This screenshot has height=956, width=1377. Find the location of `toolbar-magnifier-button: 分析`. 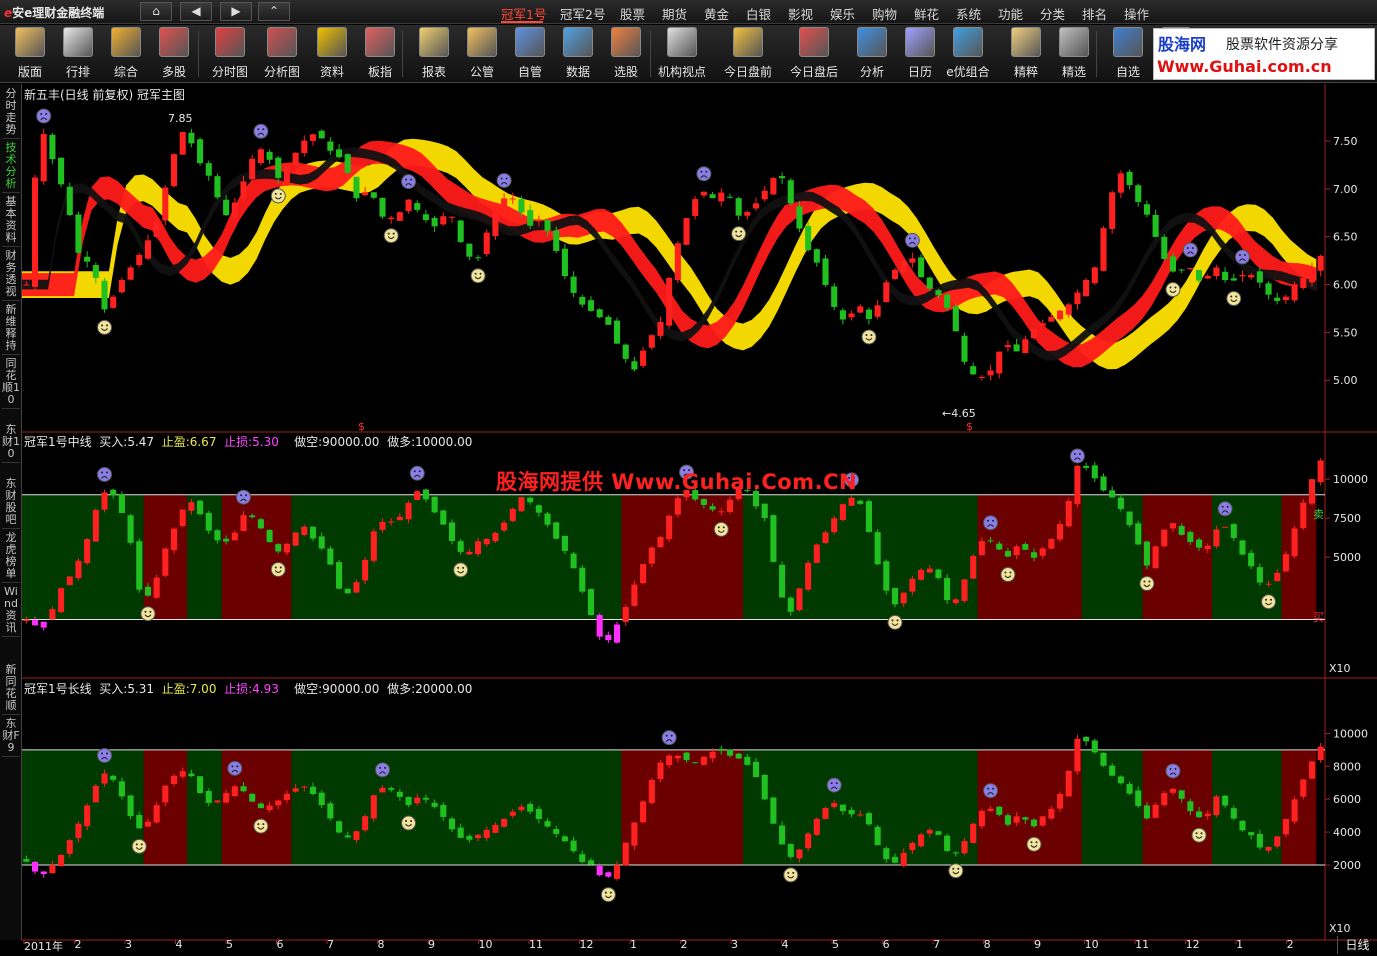

toolbar-magnifier-button: 分析 is located at coordinates (872, 54).